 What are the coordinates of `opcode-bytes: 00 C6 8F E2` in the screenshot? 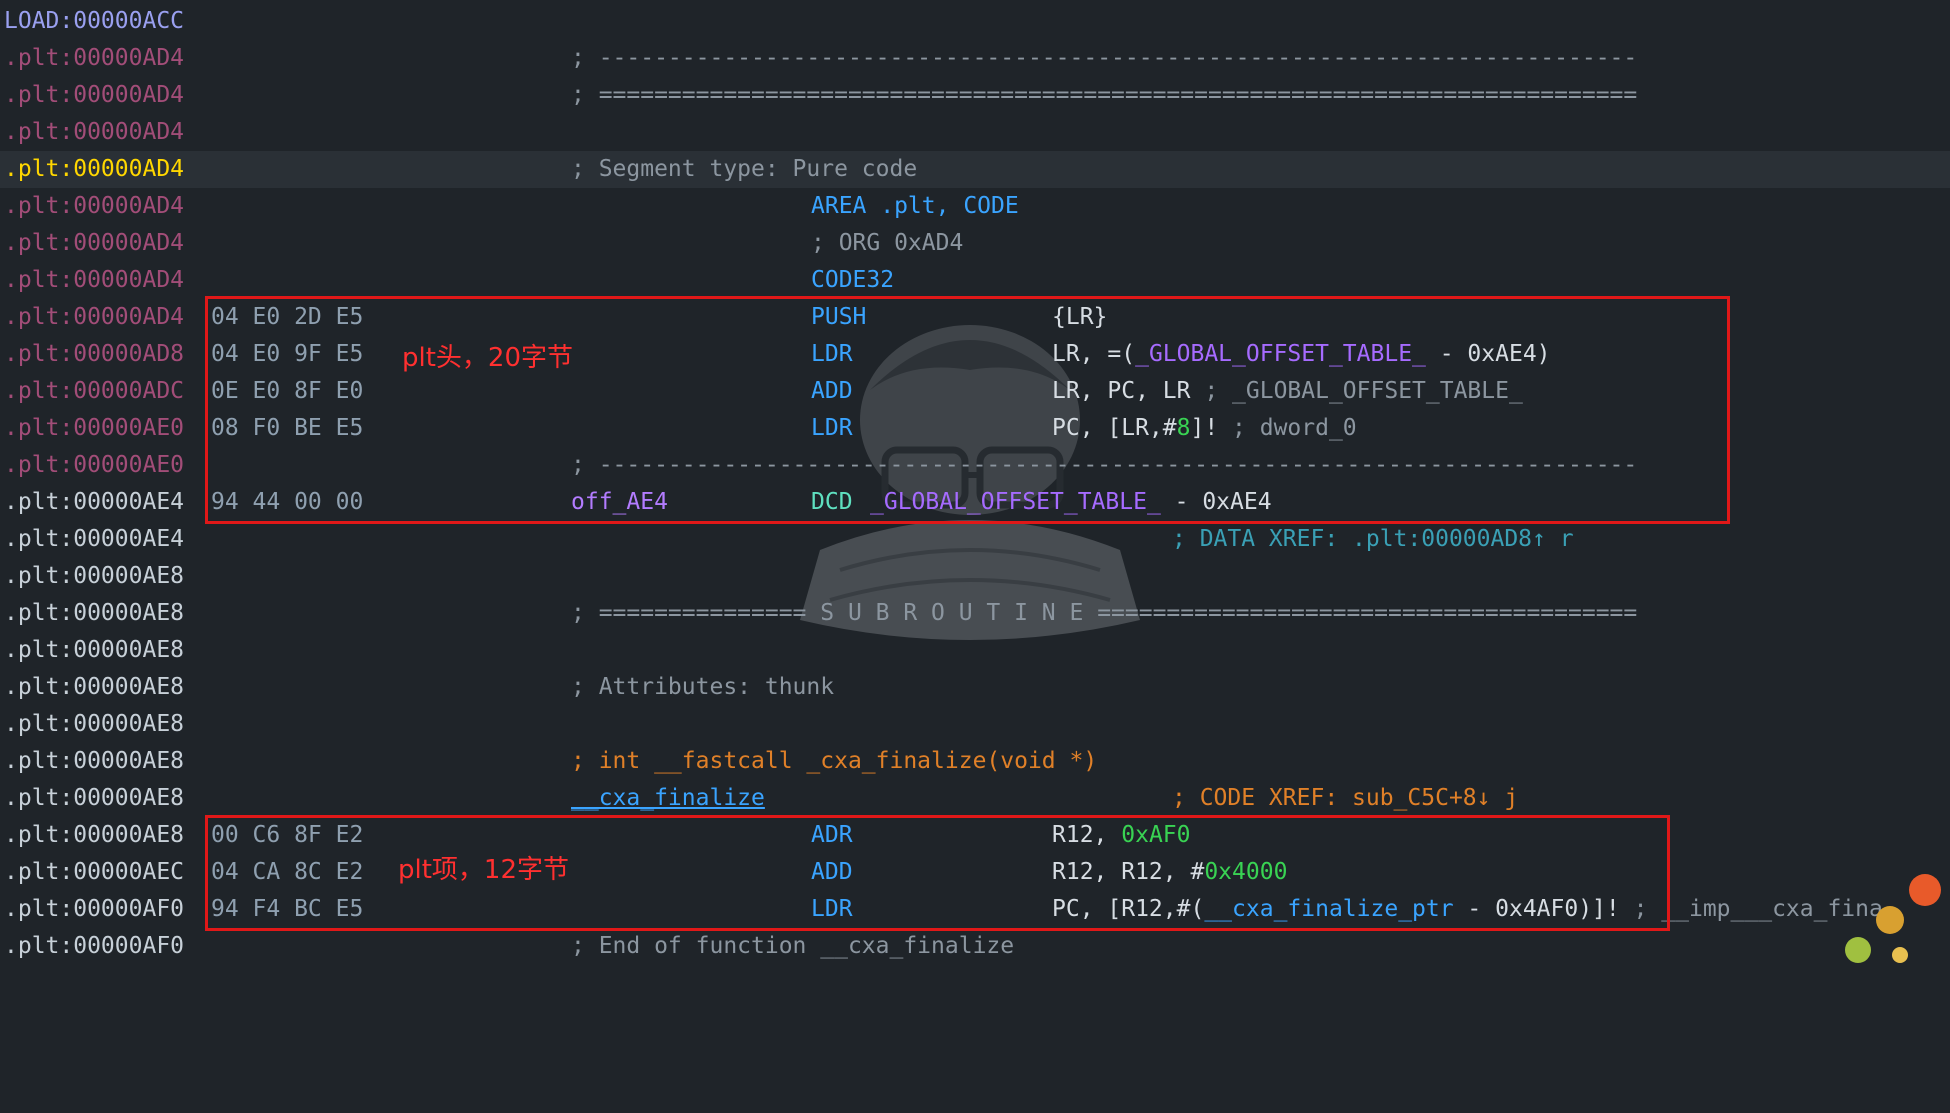 It's located at (287, 835).